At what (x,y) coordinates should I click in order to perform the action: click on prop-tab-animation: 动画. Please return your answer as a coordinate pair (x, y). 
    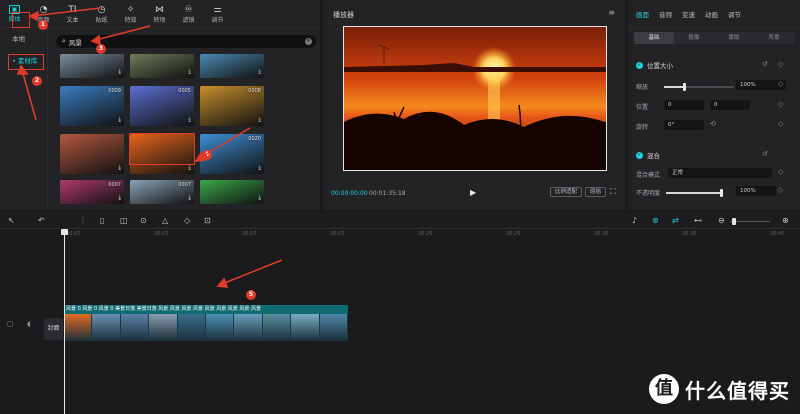
    Looking at the image, I should click on (711, 14).